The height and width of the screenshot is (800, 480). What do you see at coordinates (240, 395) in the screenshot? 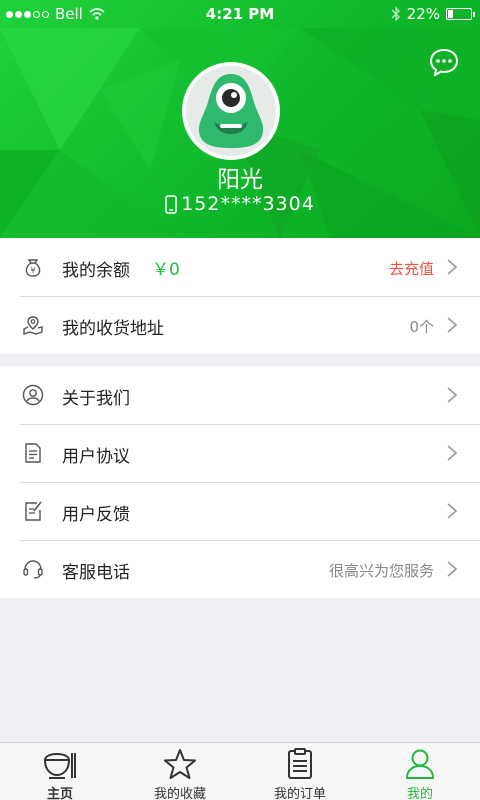
I see `about-us-row: 关于我们` at bounding box center [240, 395].